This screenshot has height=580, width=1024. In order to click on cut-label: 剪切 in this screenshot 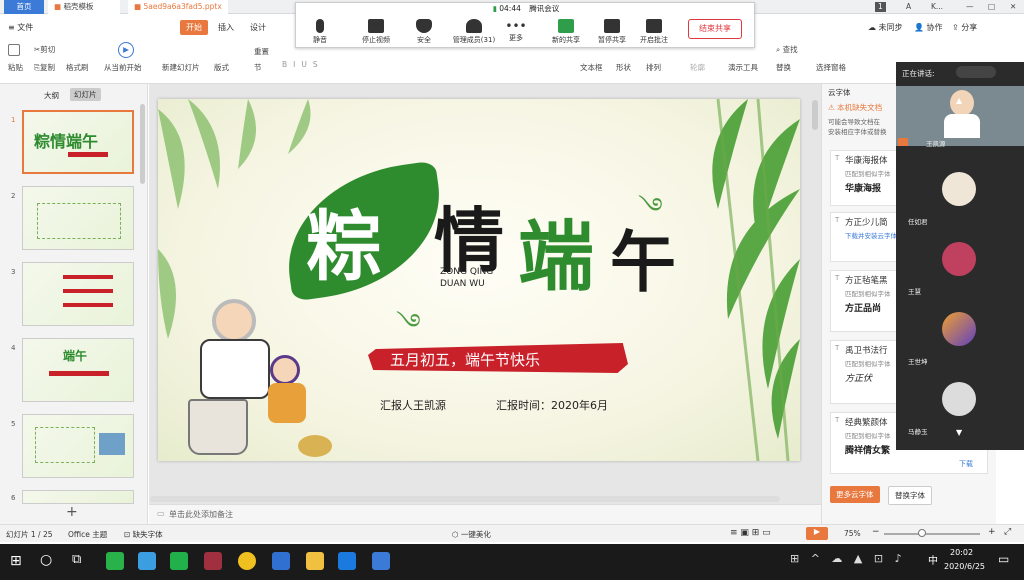, I will do `click(48, 49)`.